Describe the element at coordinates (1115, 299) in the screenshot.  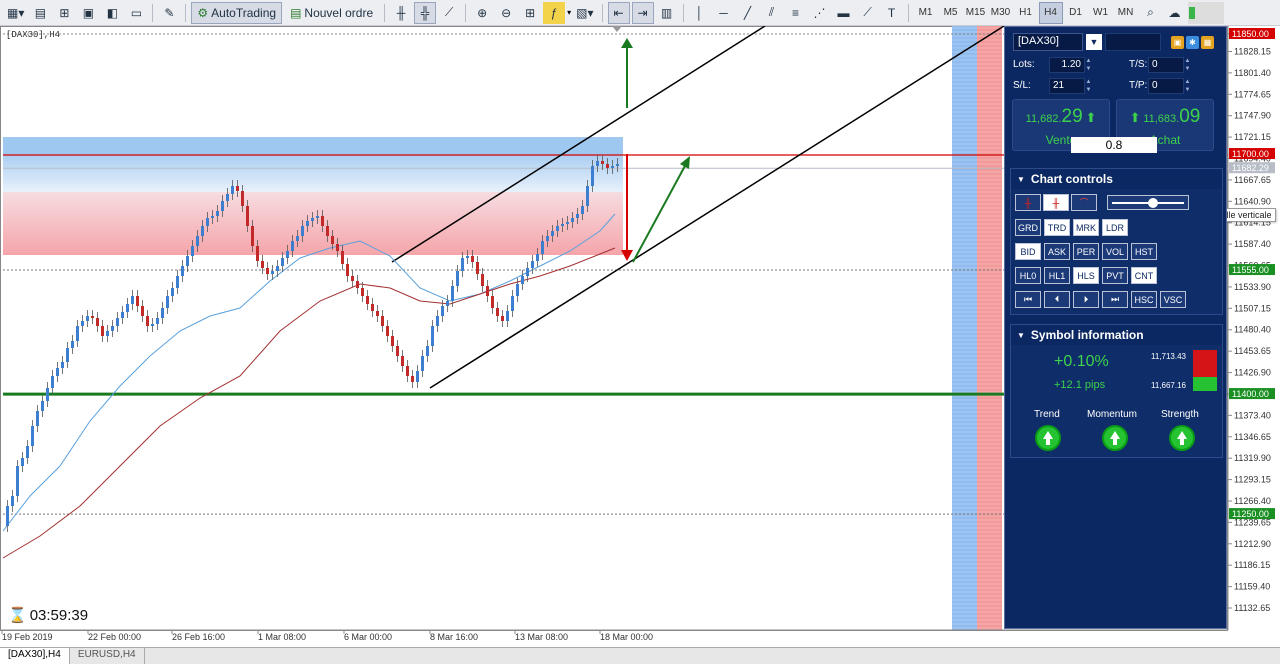
I see `last-bar-icon: ⏭` at that location.